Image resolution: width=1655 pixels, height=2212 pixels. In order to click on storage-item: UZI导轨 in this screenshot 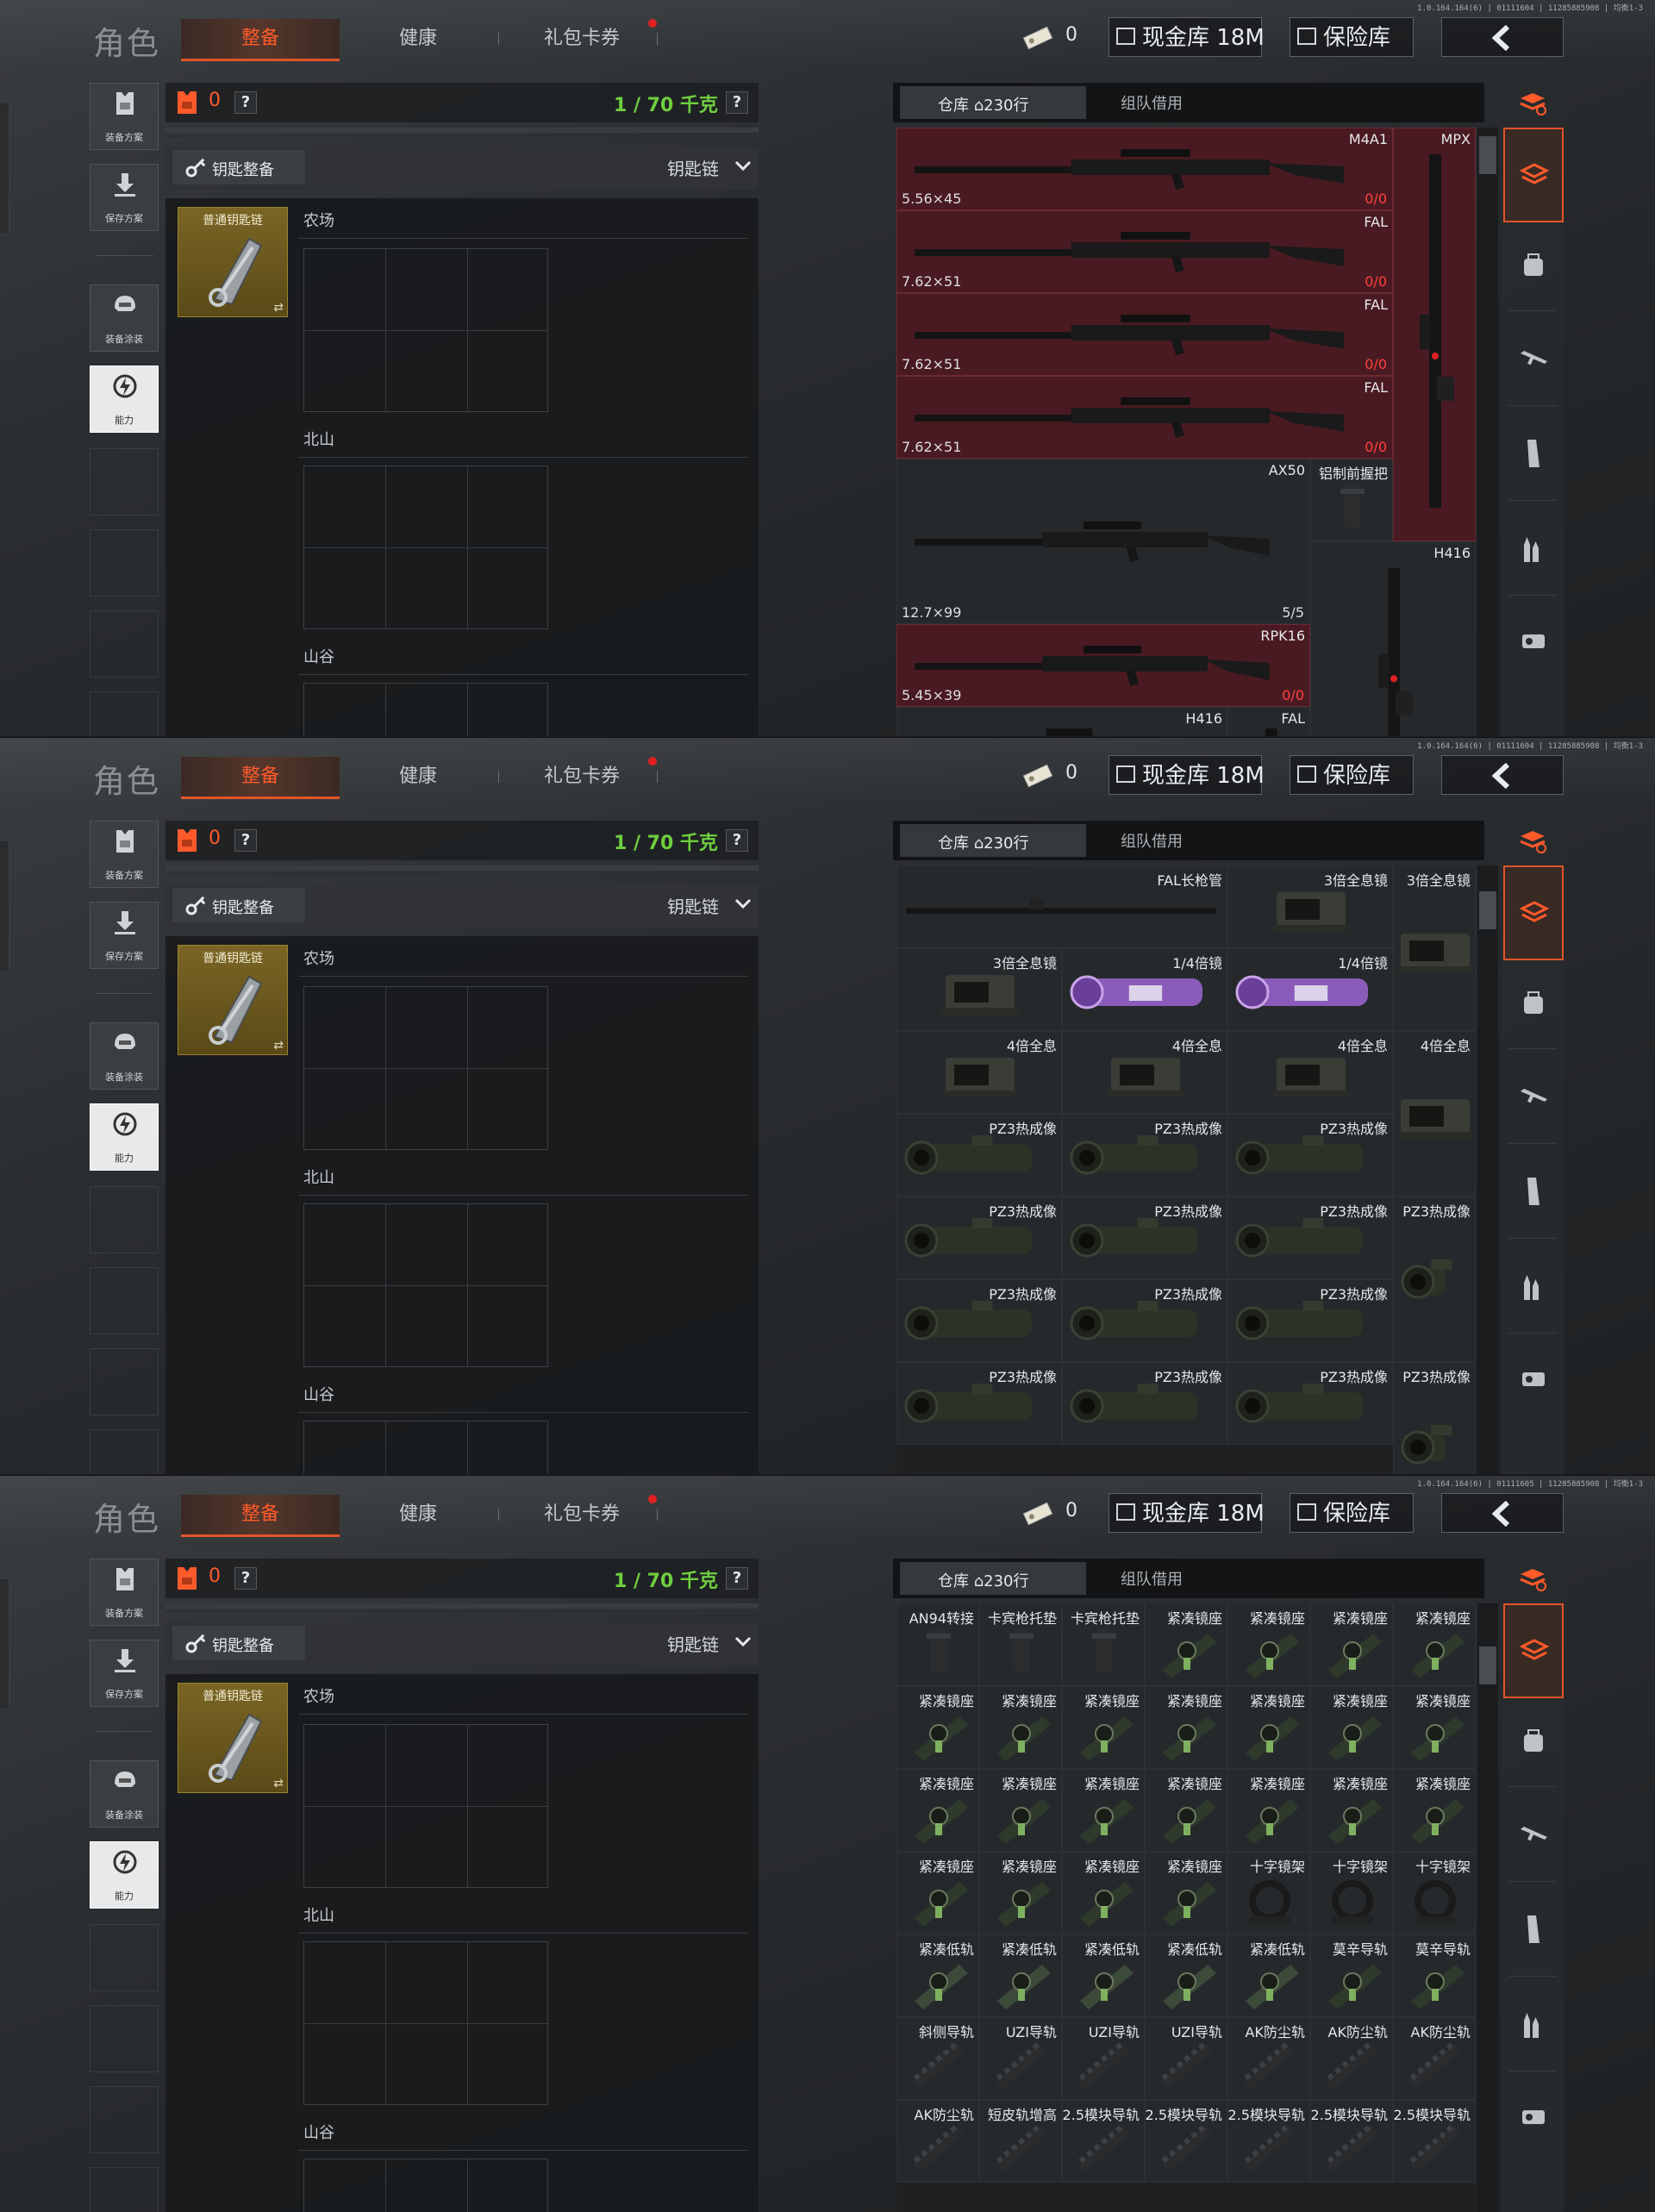, I will do `click(1104, 2058)`.